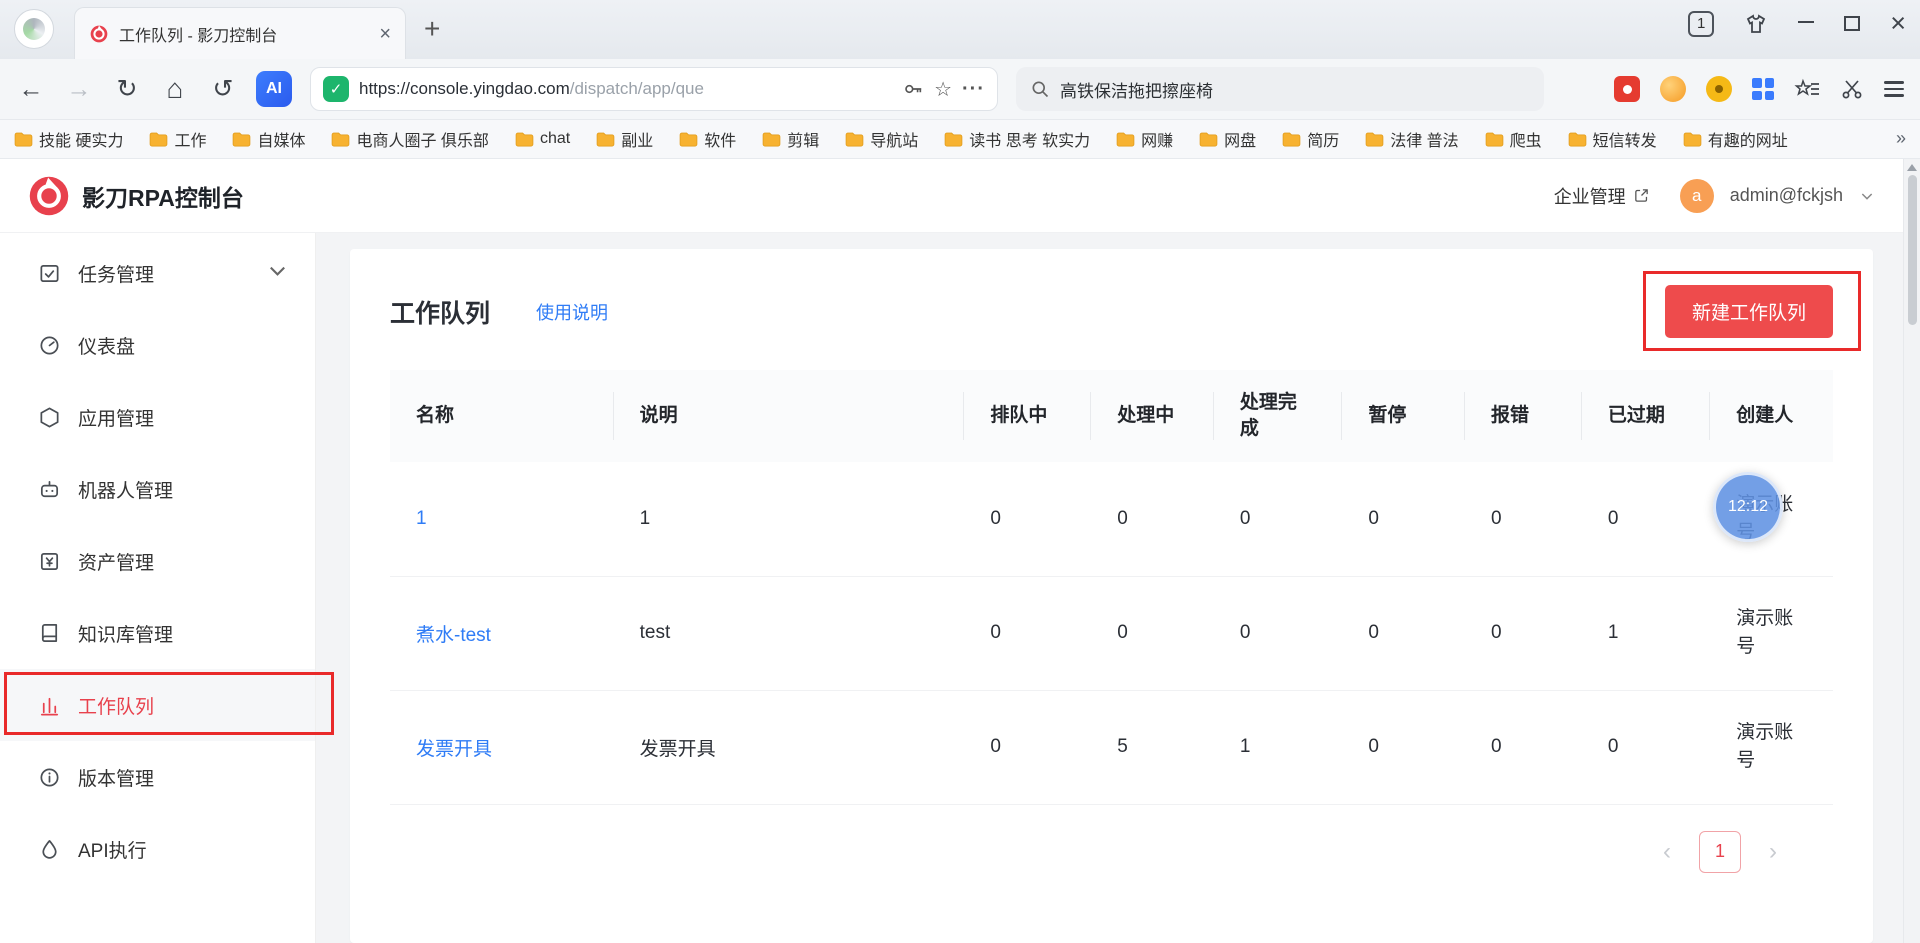  I want to click on tab-count-badge: 1, so click(1701, 23).